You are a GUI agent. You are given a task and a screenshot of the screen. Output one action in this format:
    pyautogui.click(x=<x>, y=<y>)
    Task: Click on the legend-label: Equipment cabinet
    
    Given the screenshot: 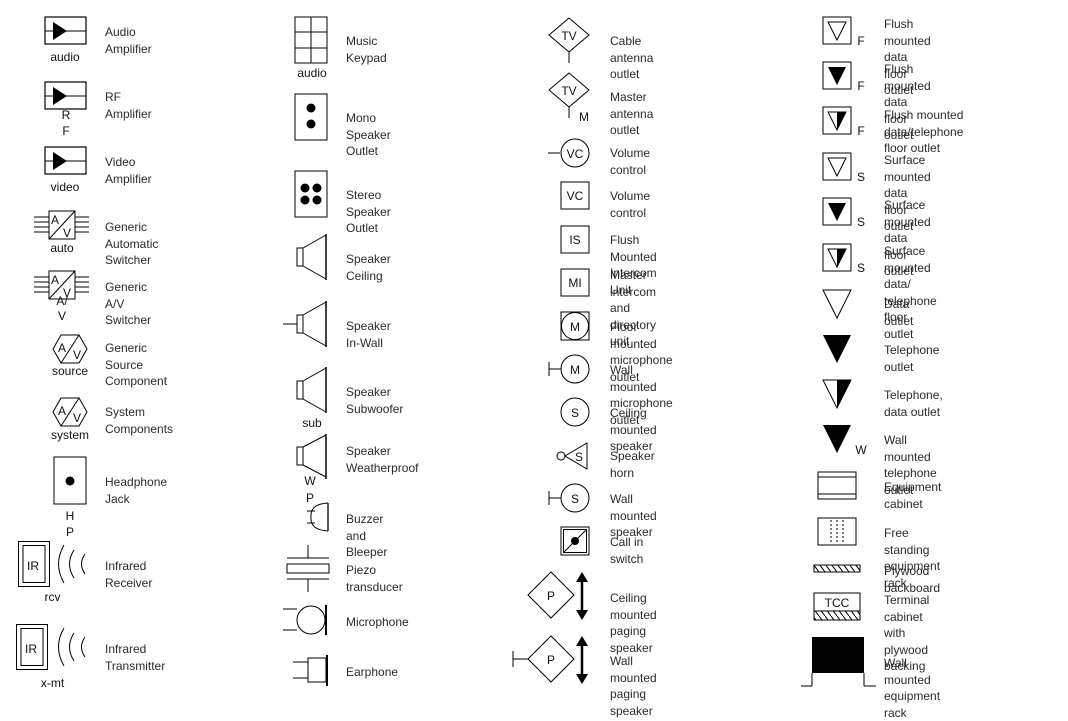 What is the action you would take?
    pyautogui.click(x=913, y=495)
    